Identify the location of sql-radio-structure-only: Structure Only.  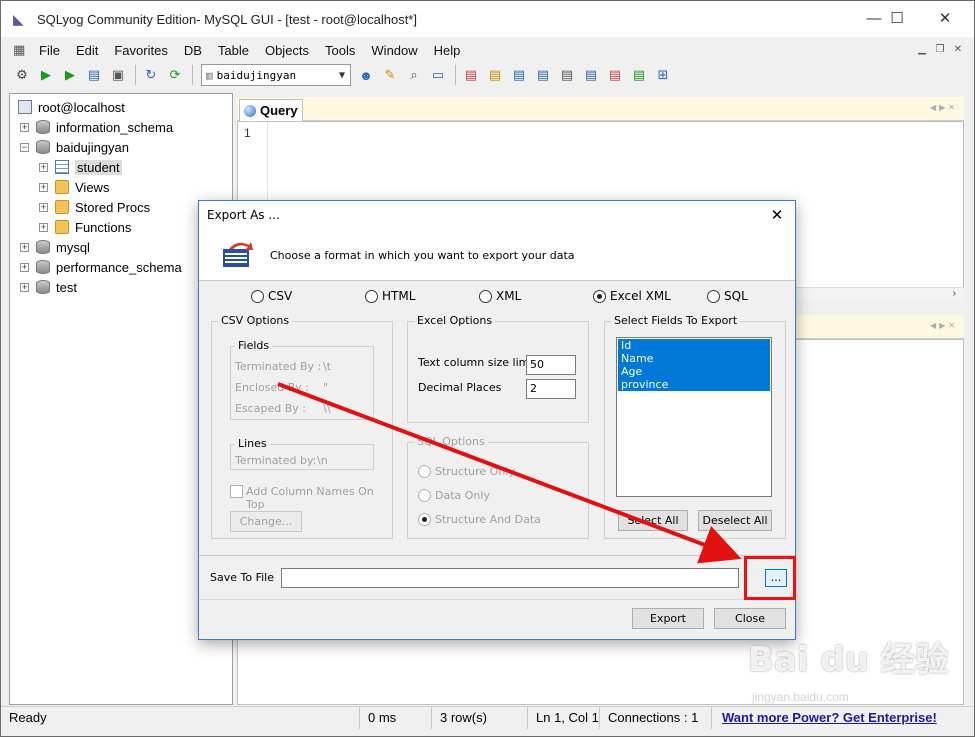
(466, 471).